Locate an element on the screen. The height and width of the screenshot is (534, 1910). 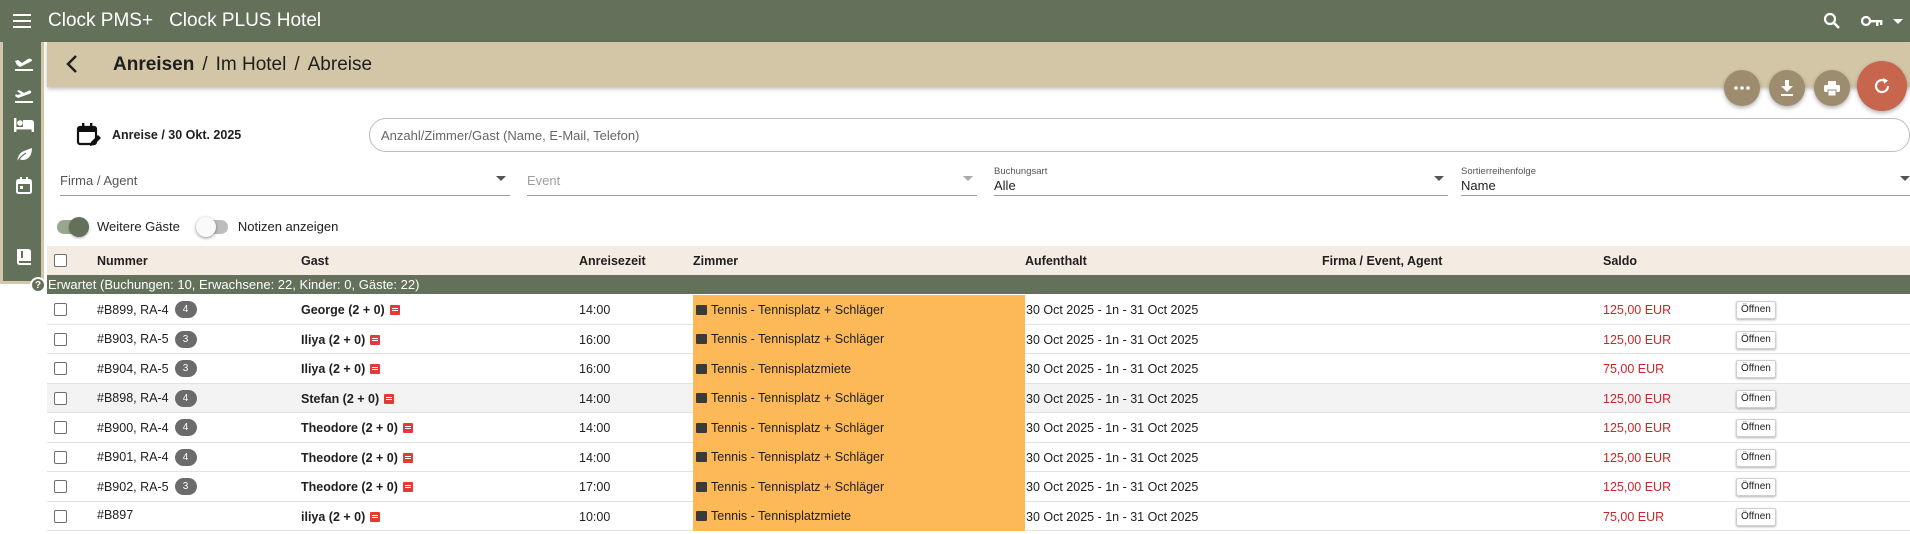
guest-name-text: Iliya (2 + 0) is located at coordinates (333, 369).